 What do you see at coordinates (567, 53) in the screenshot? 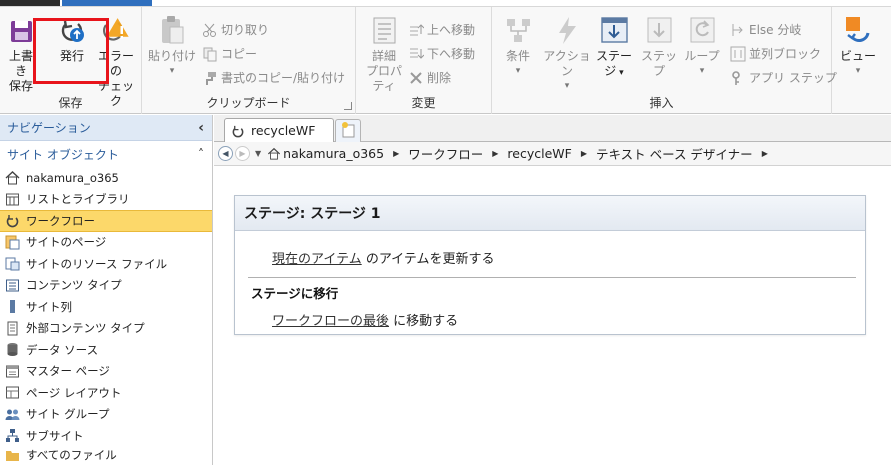
I see `action-button: アクション ▾` at bounding box center [567, 53].